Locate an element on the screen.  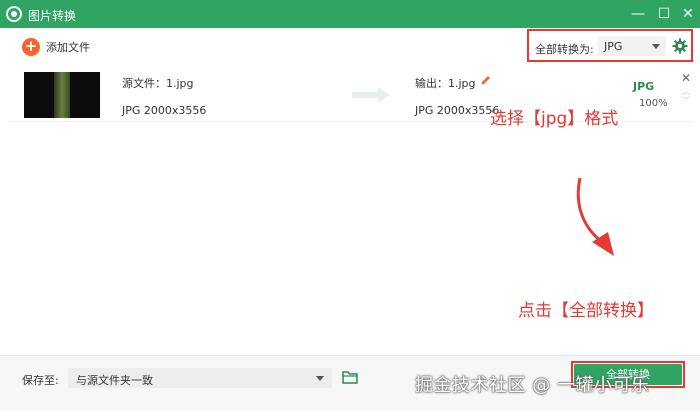
annotation-select-format: 选择【jpg】格式 is located at coordinates (554, 119).